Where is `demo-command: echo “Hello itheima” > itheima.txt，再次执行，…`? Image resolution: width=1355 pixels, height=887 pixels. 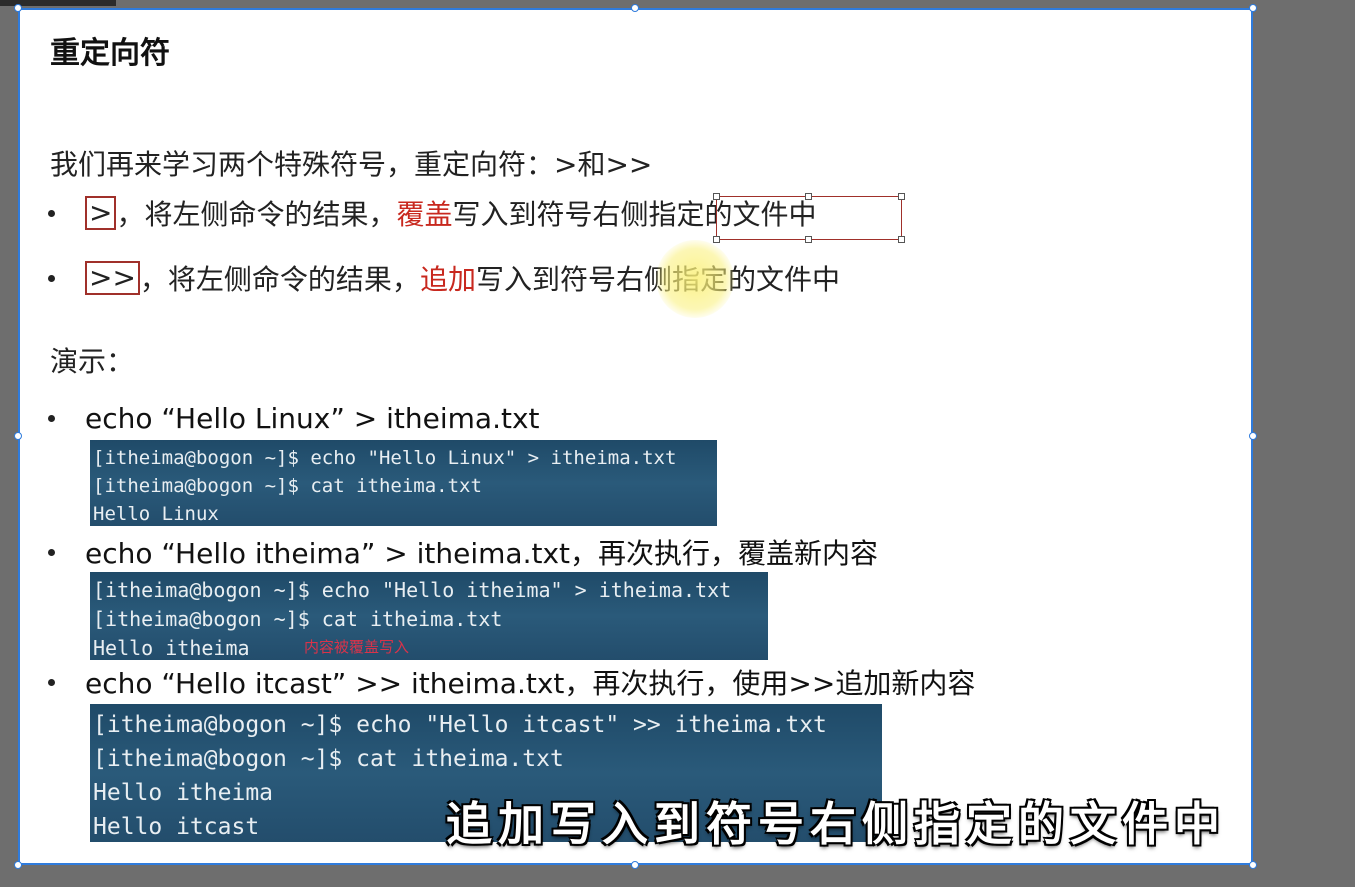
demo-command: echo “Hello itheima” > itheima.txt，再次执行，… is located at coordinates (463, 552).